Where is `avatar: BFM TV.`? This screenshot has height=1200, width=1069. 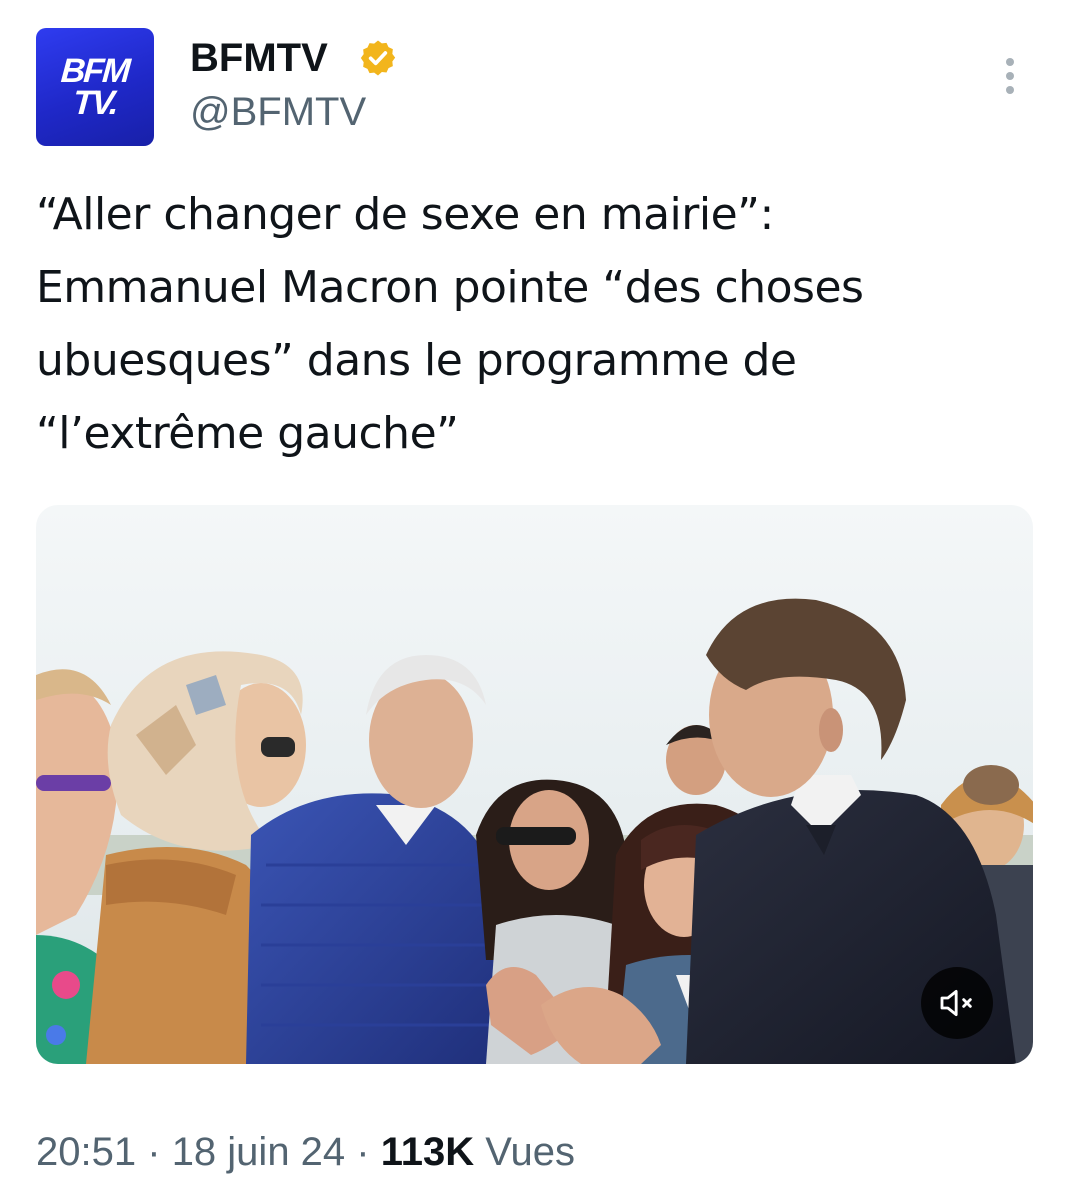 avatar: BFM TV. is located at coordinates (95, 87).